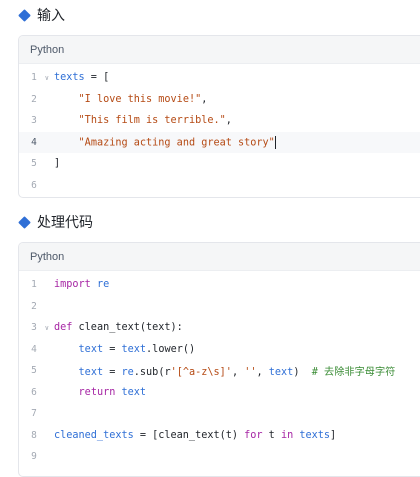 The width and height of the screenshot is (420, 477). Describe the element at coordinates (140, 99) in the screenshot. I see `code-token: "I love this movie!"` at that location.